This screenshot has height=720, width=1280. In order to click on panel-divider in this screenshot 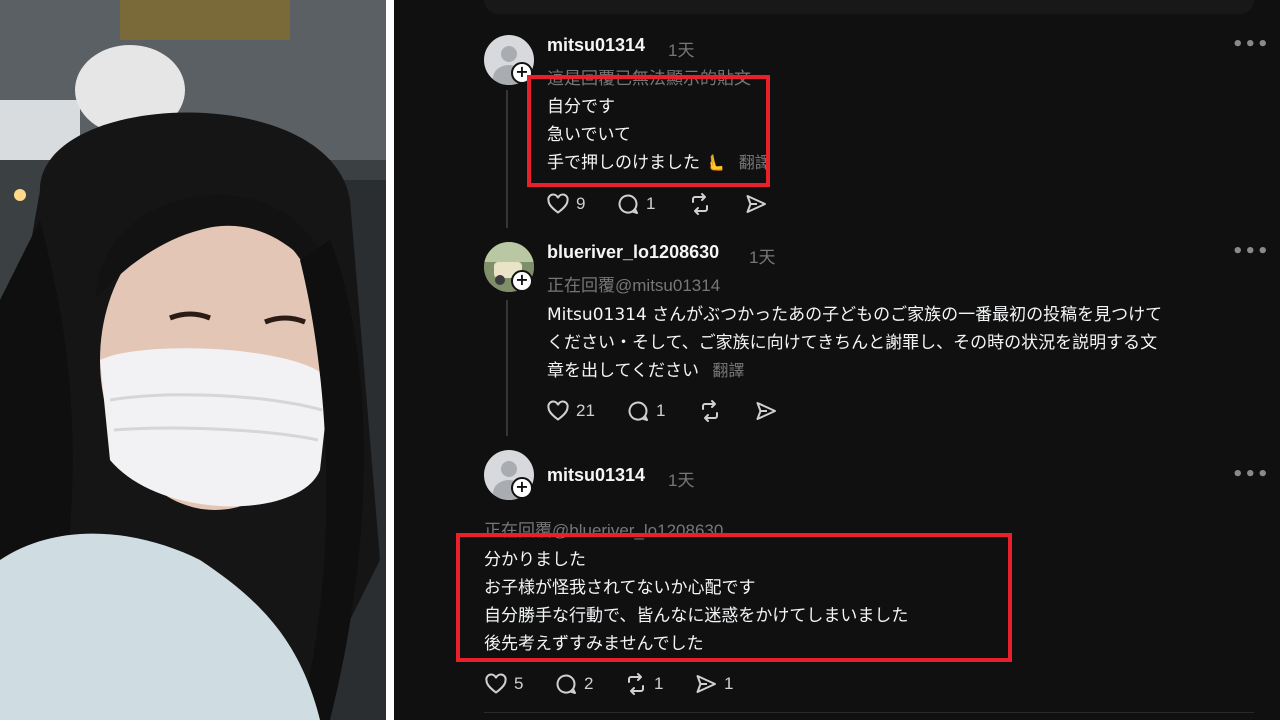, I will do `click(390, 360)`.